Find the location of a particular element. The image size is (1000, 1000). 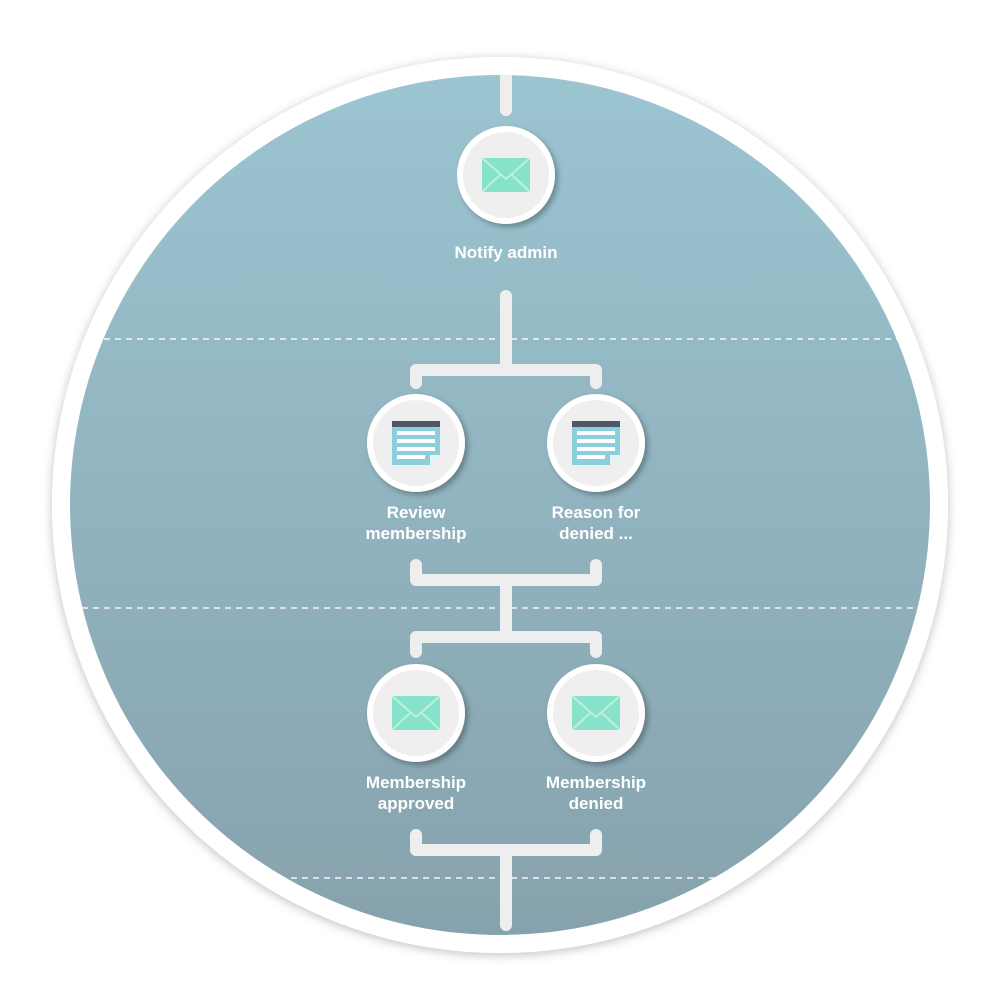

node-membership-denied is located at coordinates (596, 713).